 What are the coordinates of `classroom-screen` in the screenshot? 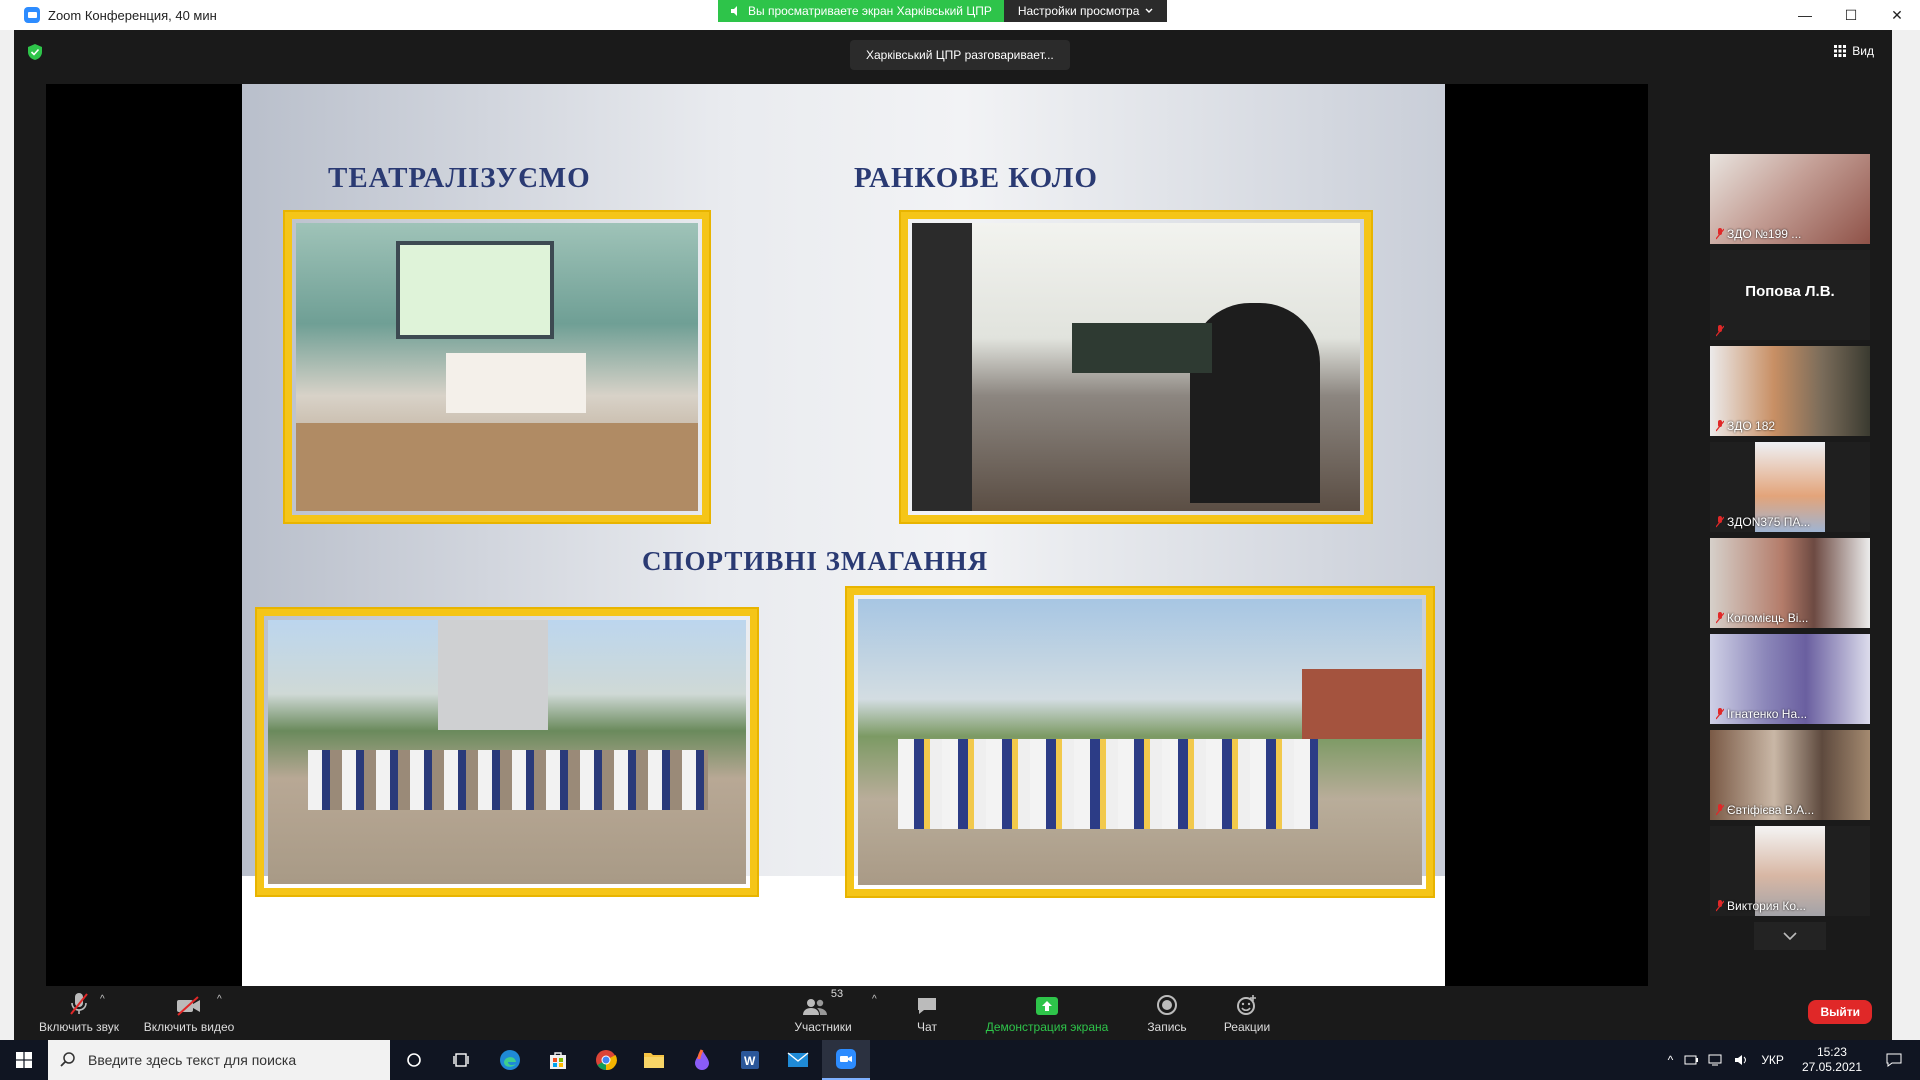 It's located at (475, 290).